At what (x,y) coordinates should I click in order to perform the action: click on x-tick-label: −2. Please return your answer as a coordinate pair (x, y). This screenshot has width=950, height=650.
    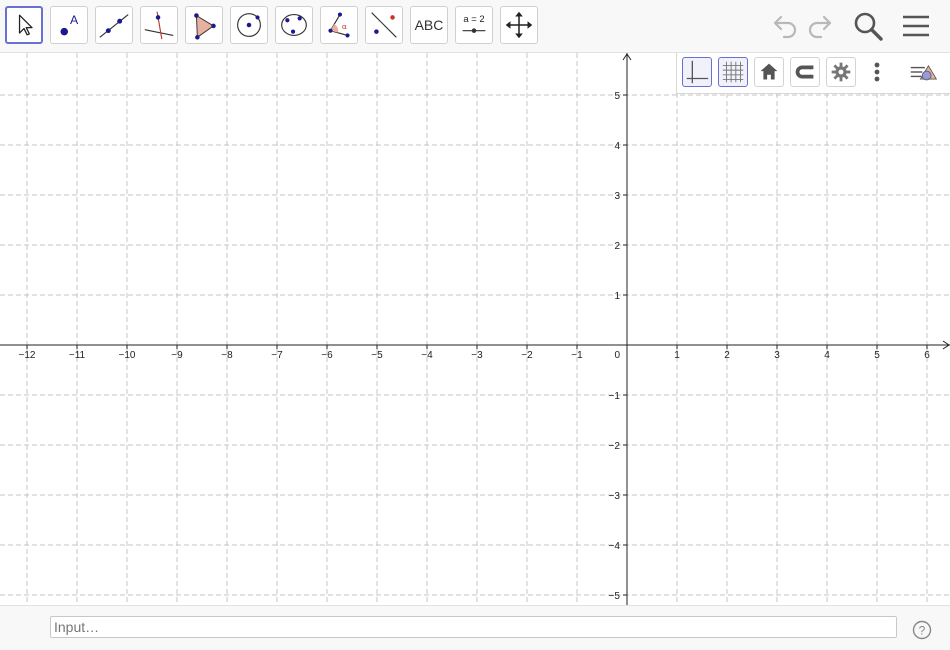
    Looking at the image, I should click on (527, 355).